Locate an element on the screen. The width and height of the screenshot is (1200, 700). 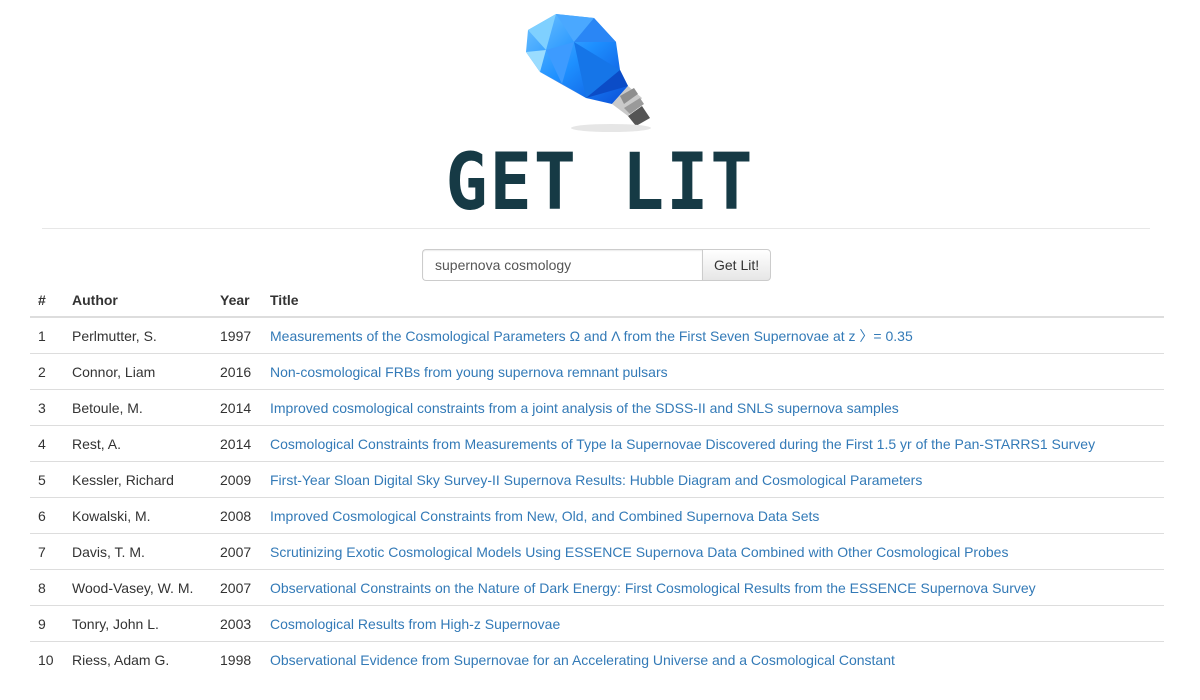
row-author: Rest, A. is located at coordinates (138, 443).